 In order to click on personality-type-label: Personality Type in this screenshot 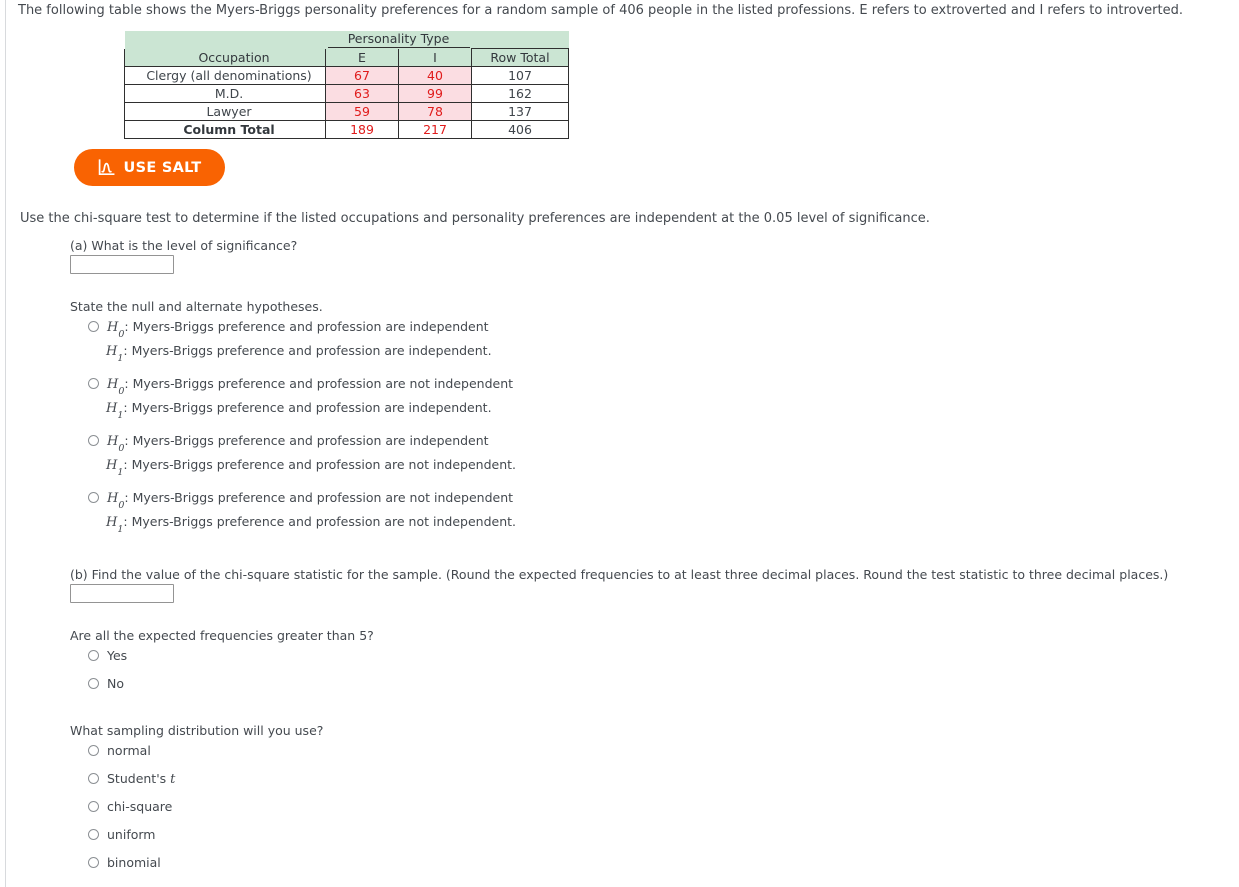, I will do `click(398, 40)`.